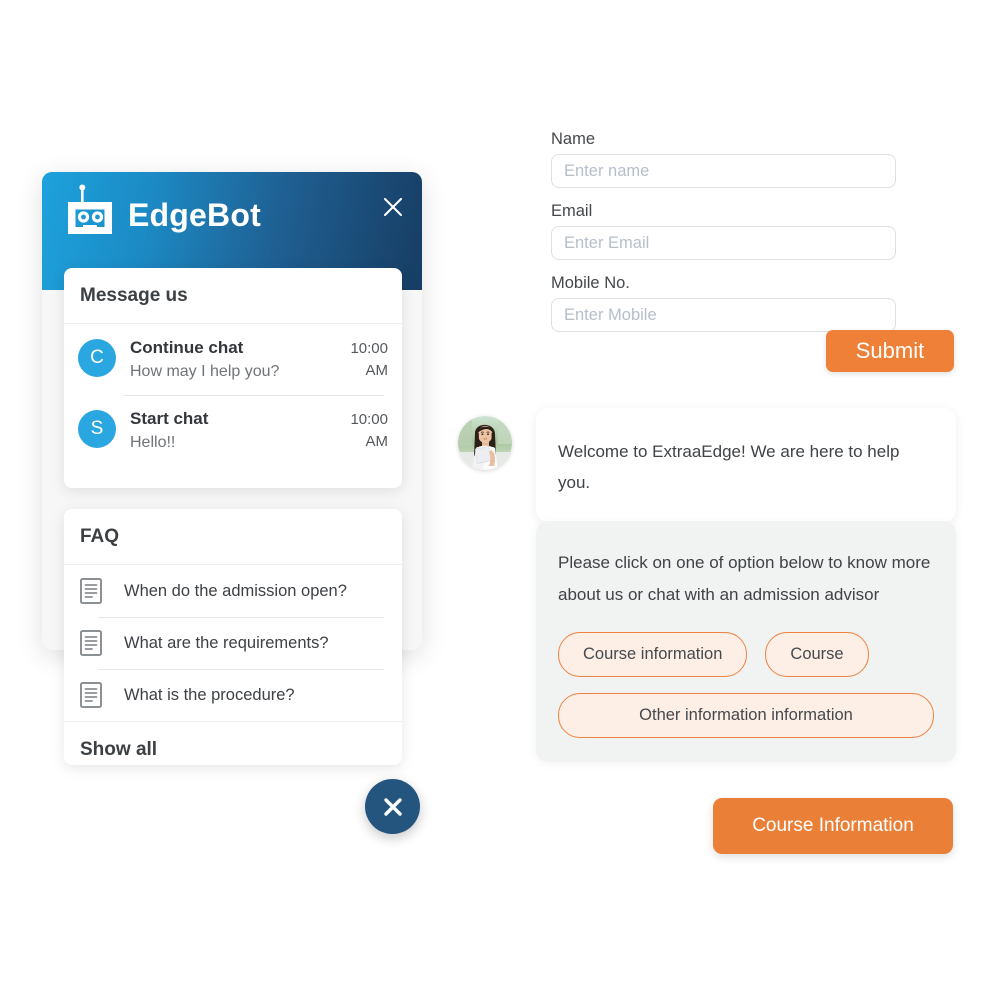 This screenshot has width=1000, height=1000. What do you see at coordinates (723, 243) in the screenshot?
I see `email-input` at bounding box center [723, 243].